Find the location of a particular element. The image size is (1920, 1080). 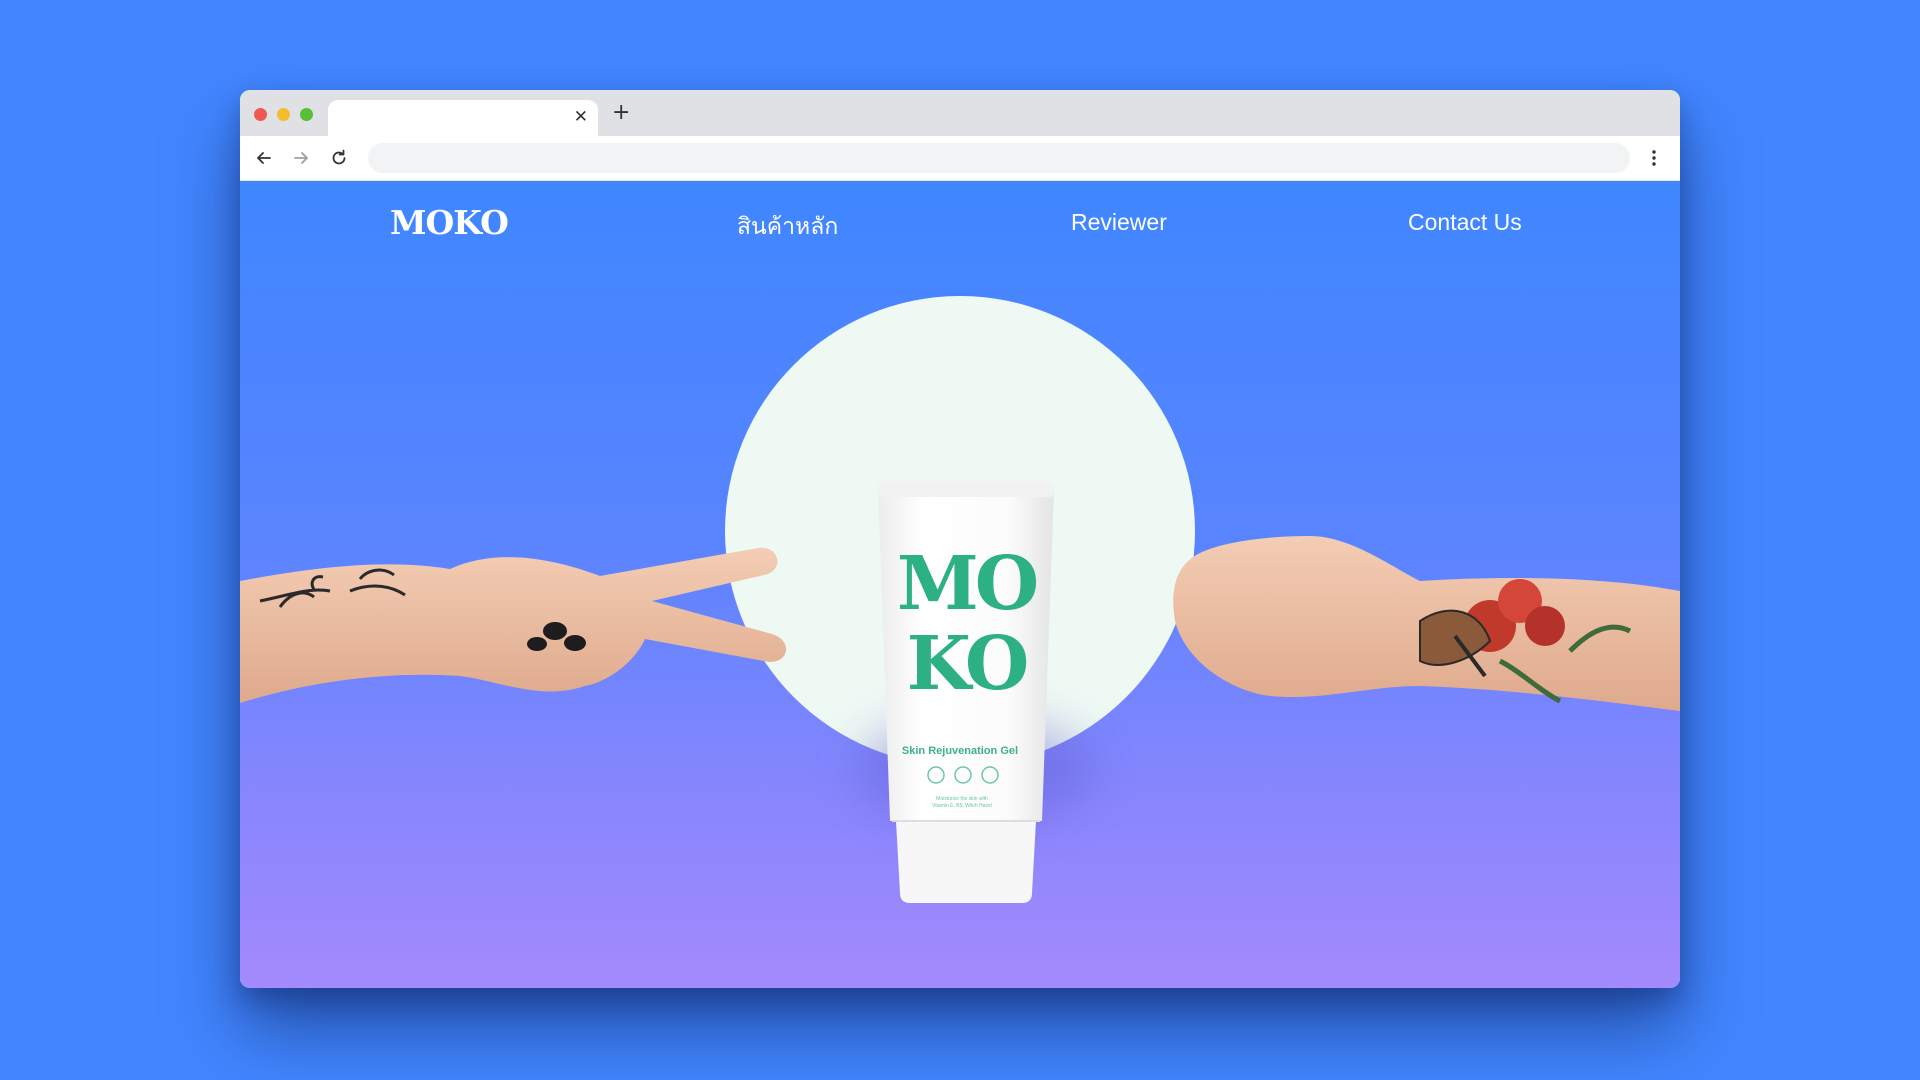

minimize-window-button is located at coordinates (283, 114).